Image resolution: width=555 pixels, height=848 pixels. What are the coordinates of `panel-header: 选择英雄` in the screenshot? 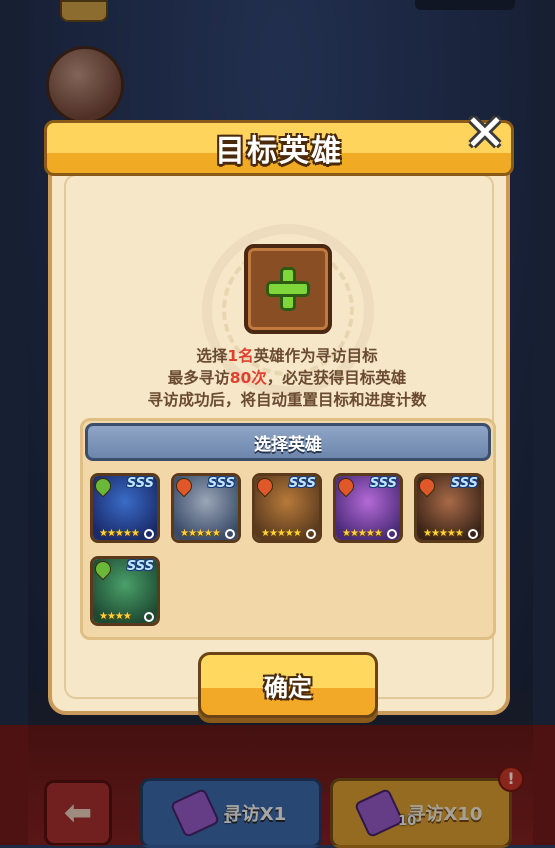 It's located at (288, 442).